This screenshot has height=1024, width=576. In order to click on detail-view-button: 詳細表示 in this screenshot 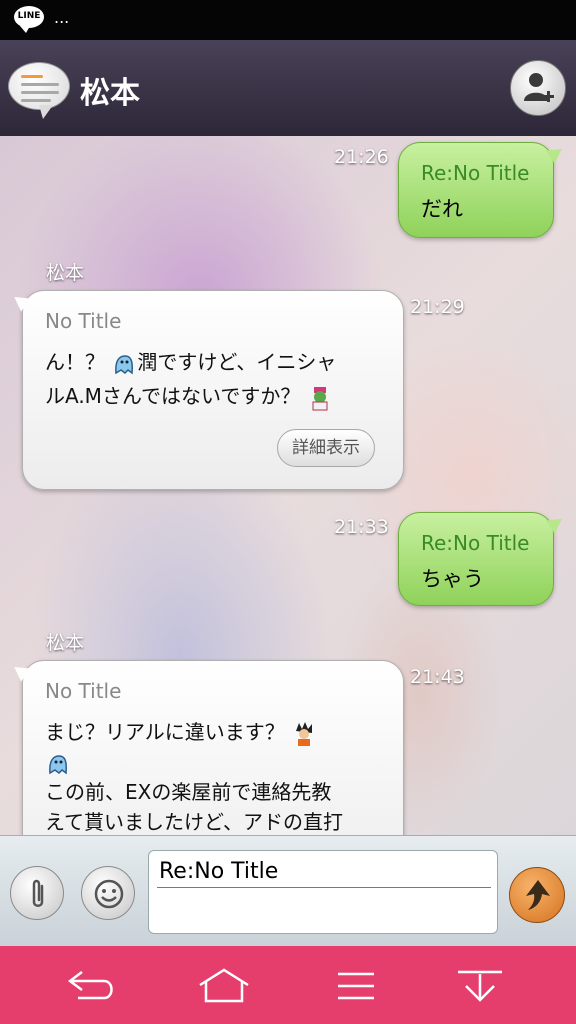, I will do `click(326, 448)`.